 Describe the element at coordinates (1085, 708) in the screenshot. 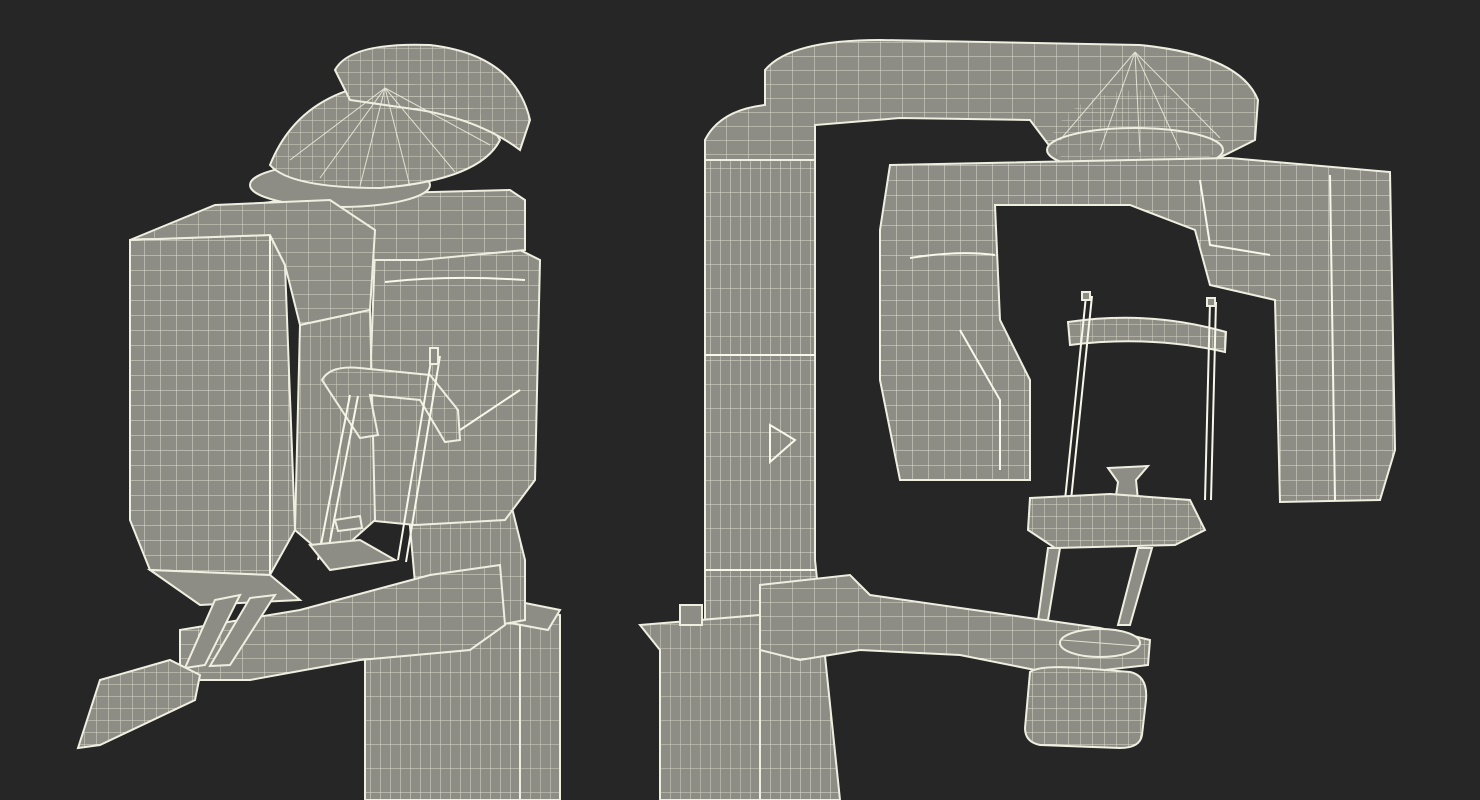

I see `hand-grip-right` at that location.